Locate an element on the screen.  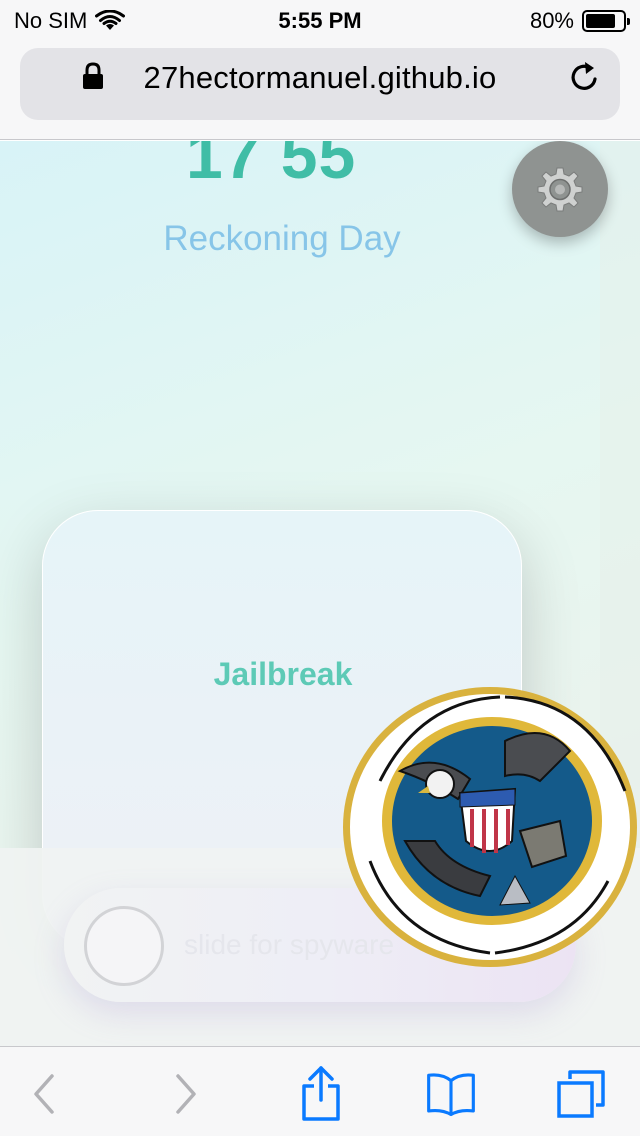
forward-button is located at coordinates (185, 1094).